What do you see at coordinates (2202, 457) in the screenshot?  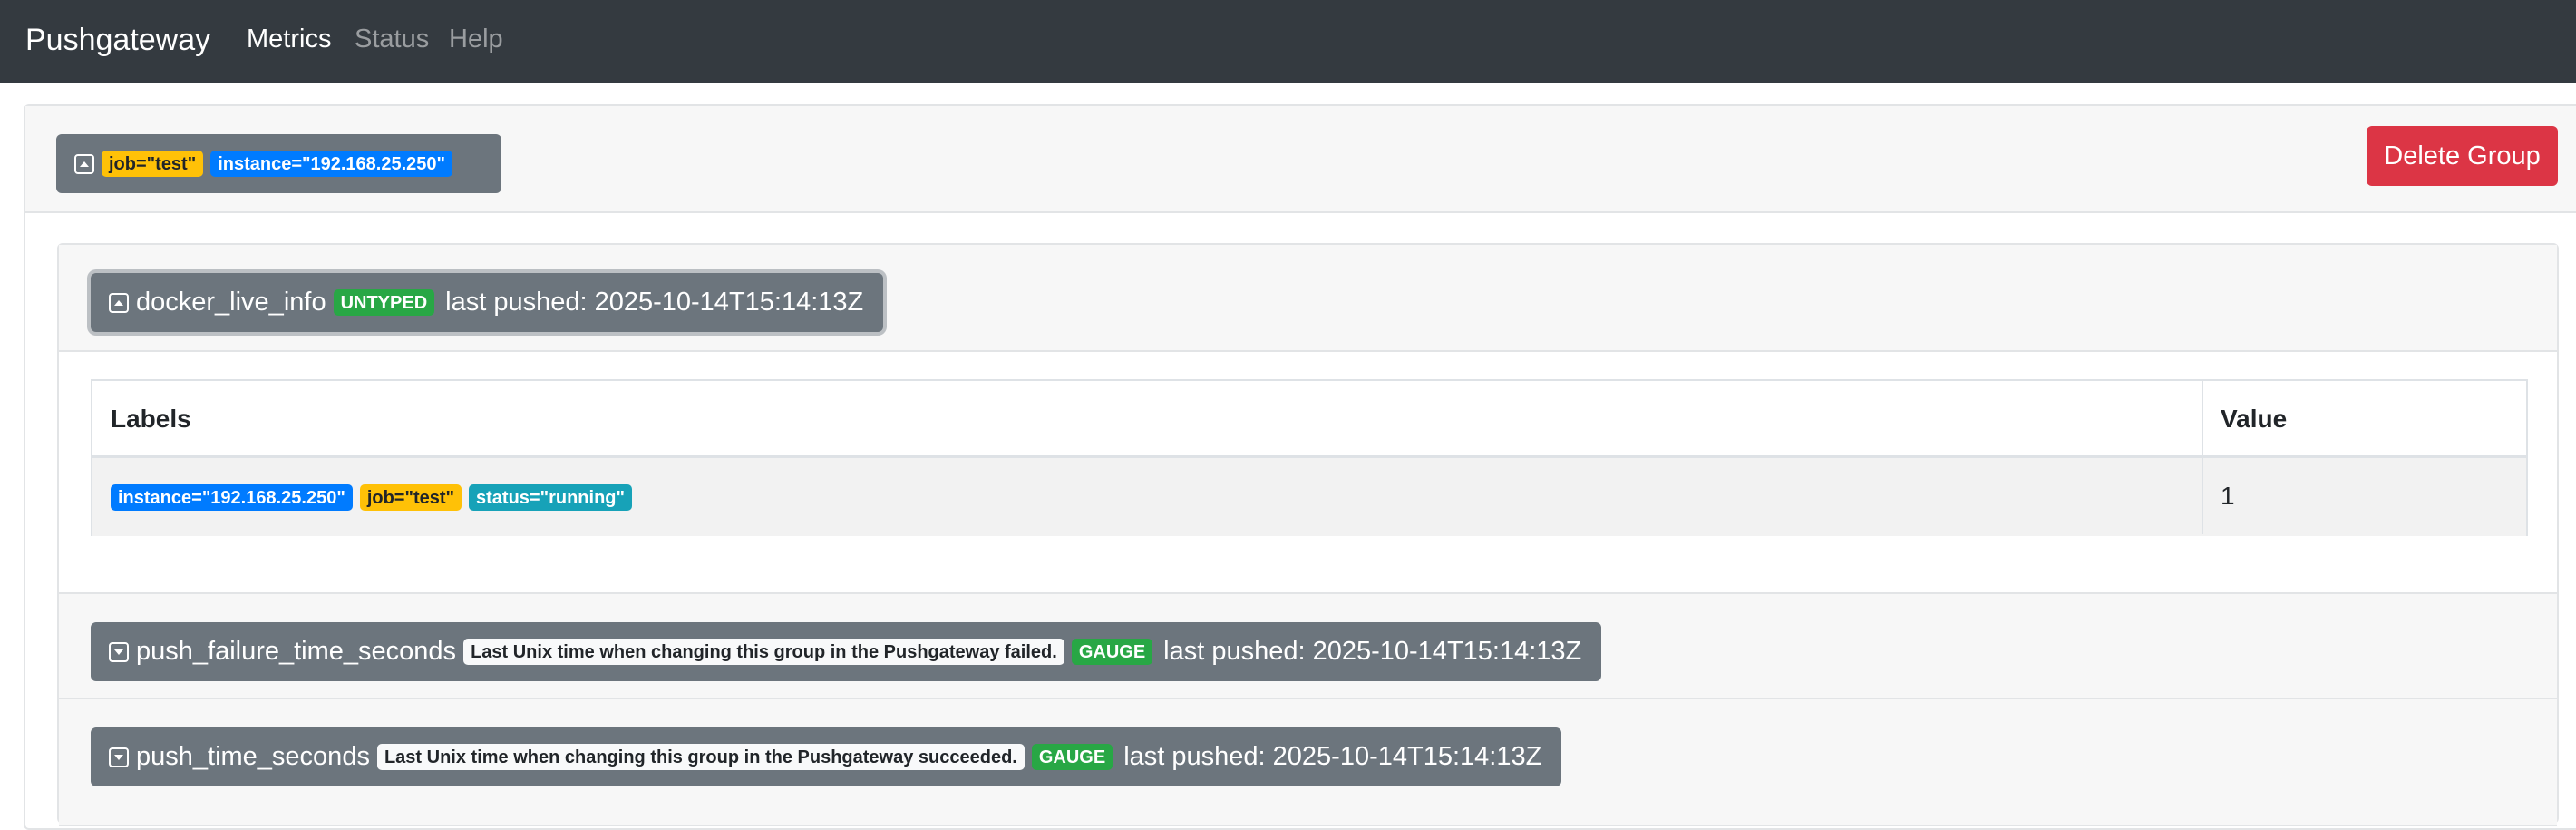 I see `column-divider` at bounding box center [2202, 457].